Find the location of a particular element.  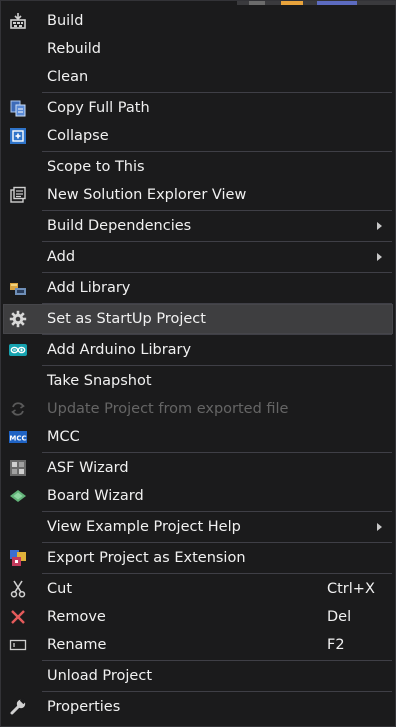

menu-item-copy-full-path: Copy Full Path is located at coordinates (198, 108).